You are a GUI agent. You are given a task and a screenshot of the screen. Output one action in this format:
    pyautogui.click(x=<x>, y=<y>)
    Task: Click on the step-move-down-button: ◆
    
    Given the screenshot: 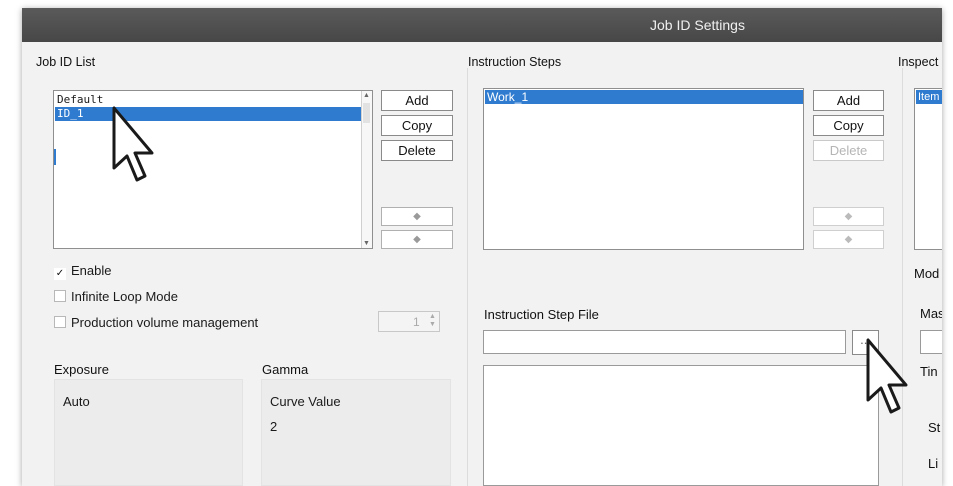 What is the action you would take?
    pyautogui.click(x=848, y=239)
    